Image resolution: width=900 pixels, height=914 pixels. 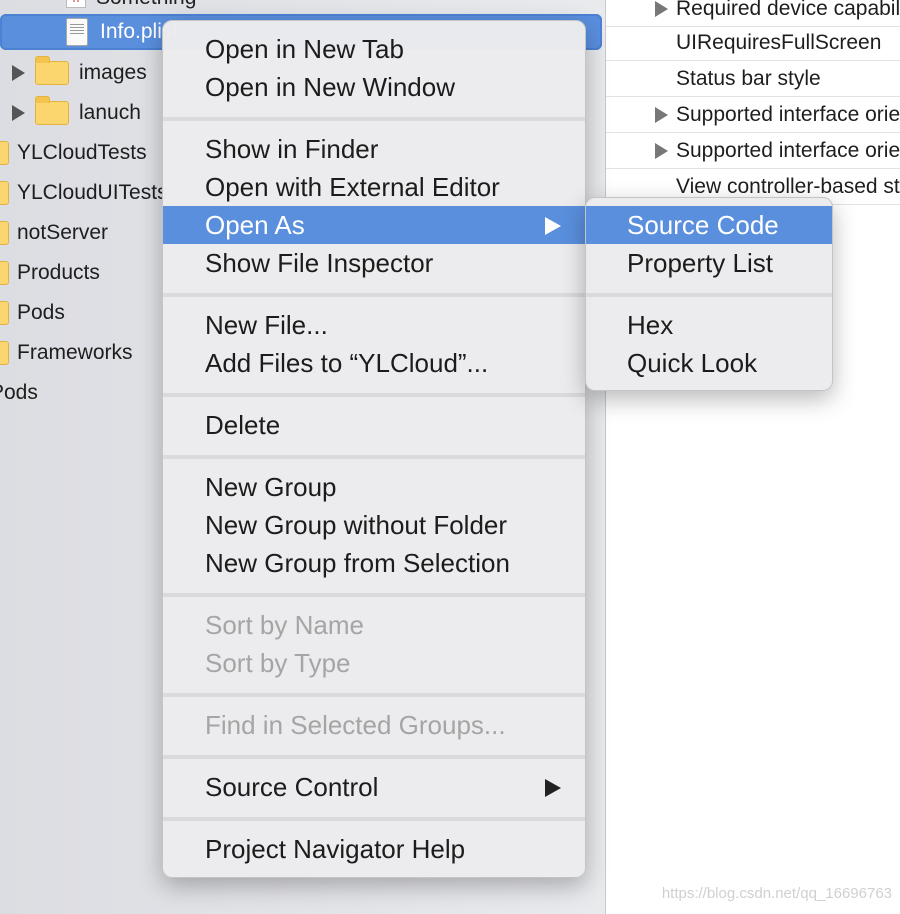 I want to click on nav-row-notserver: notServer, so click(x=54, y=233).